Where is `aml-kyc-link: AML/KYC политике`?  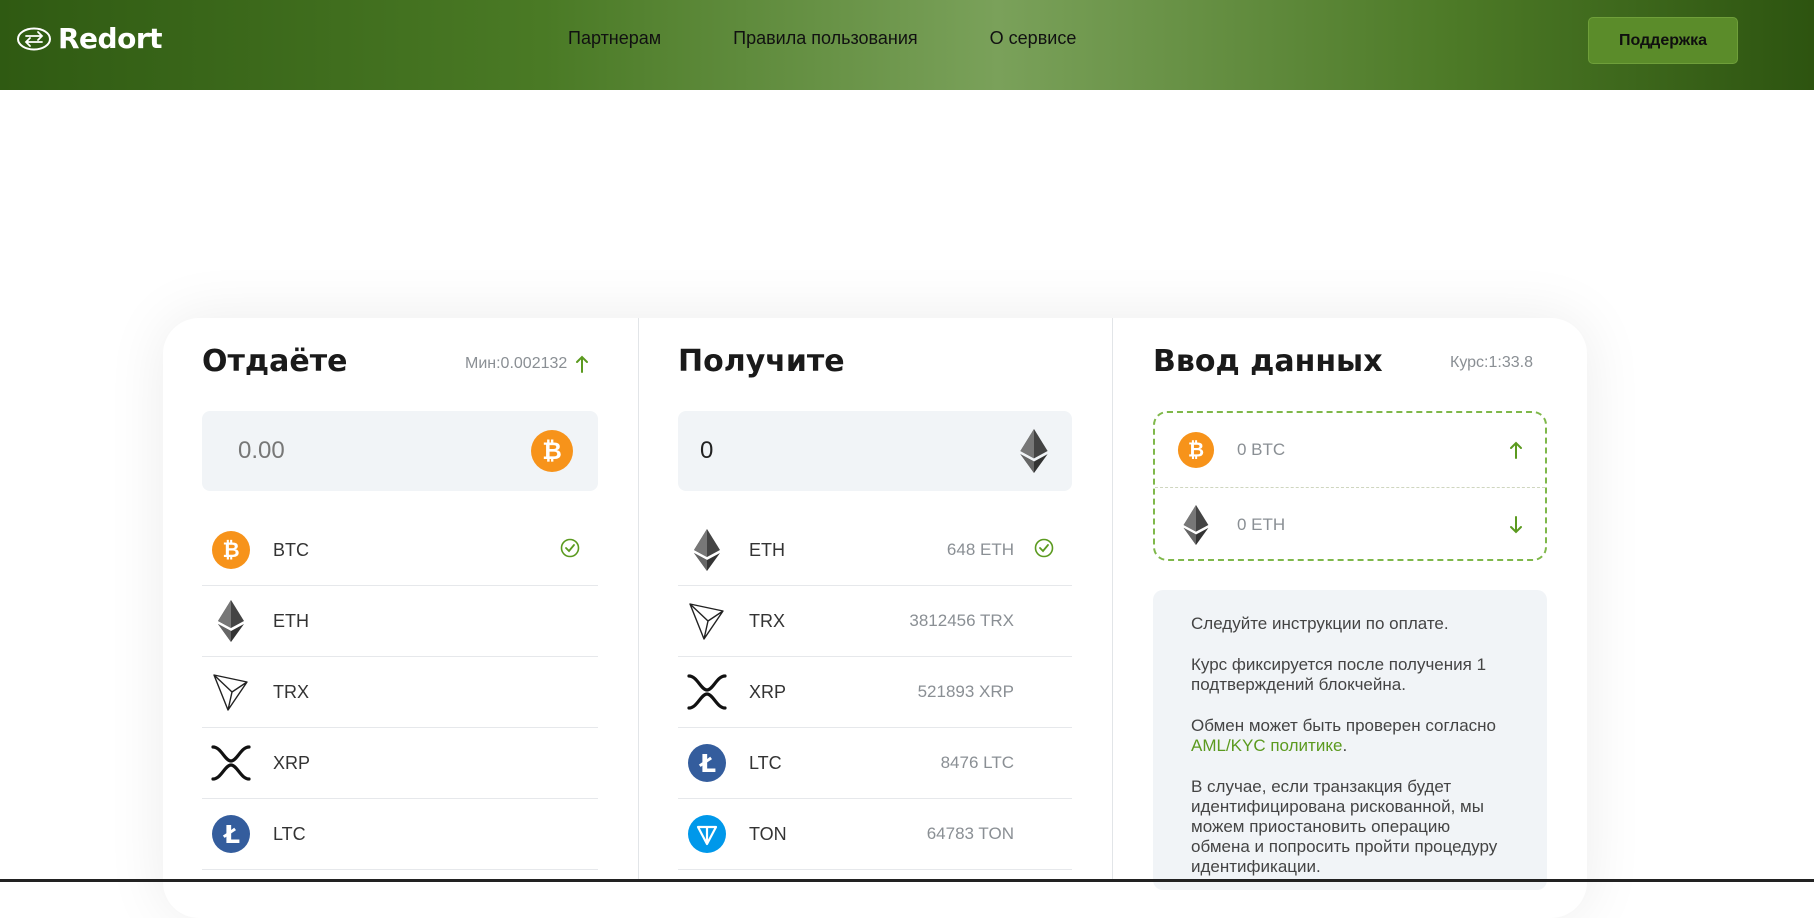
aml-kyc-link: AML/KYC политике is located at coordinates (1266, 745).